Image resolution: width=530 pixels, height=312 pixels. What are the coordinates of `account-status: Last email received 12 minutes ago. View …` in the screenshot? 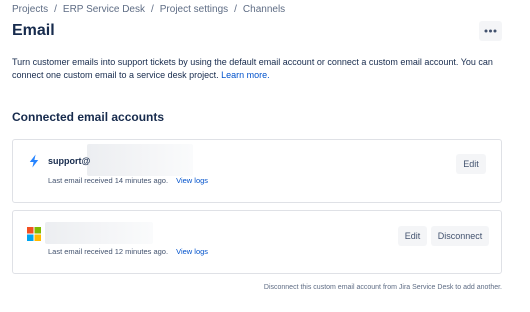 It's located at (128, 251).